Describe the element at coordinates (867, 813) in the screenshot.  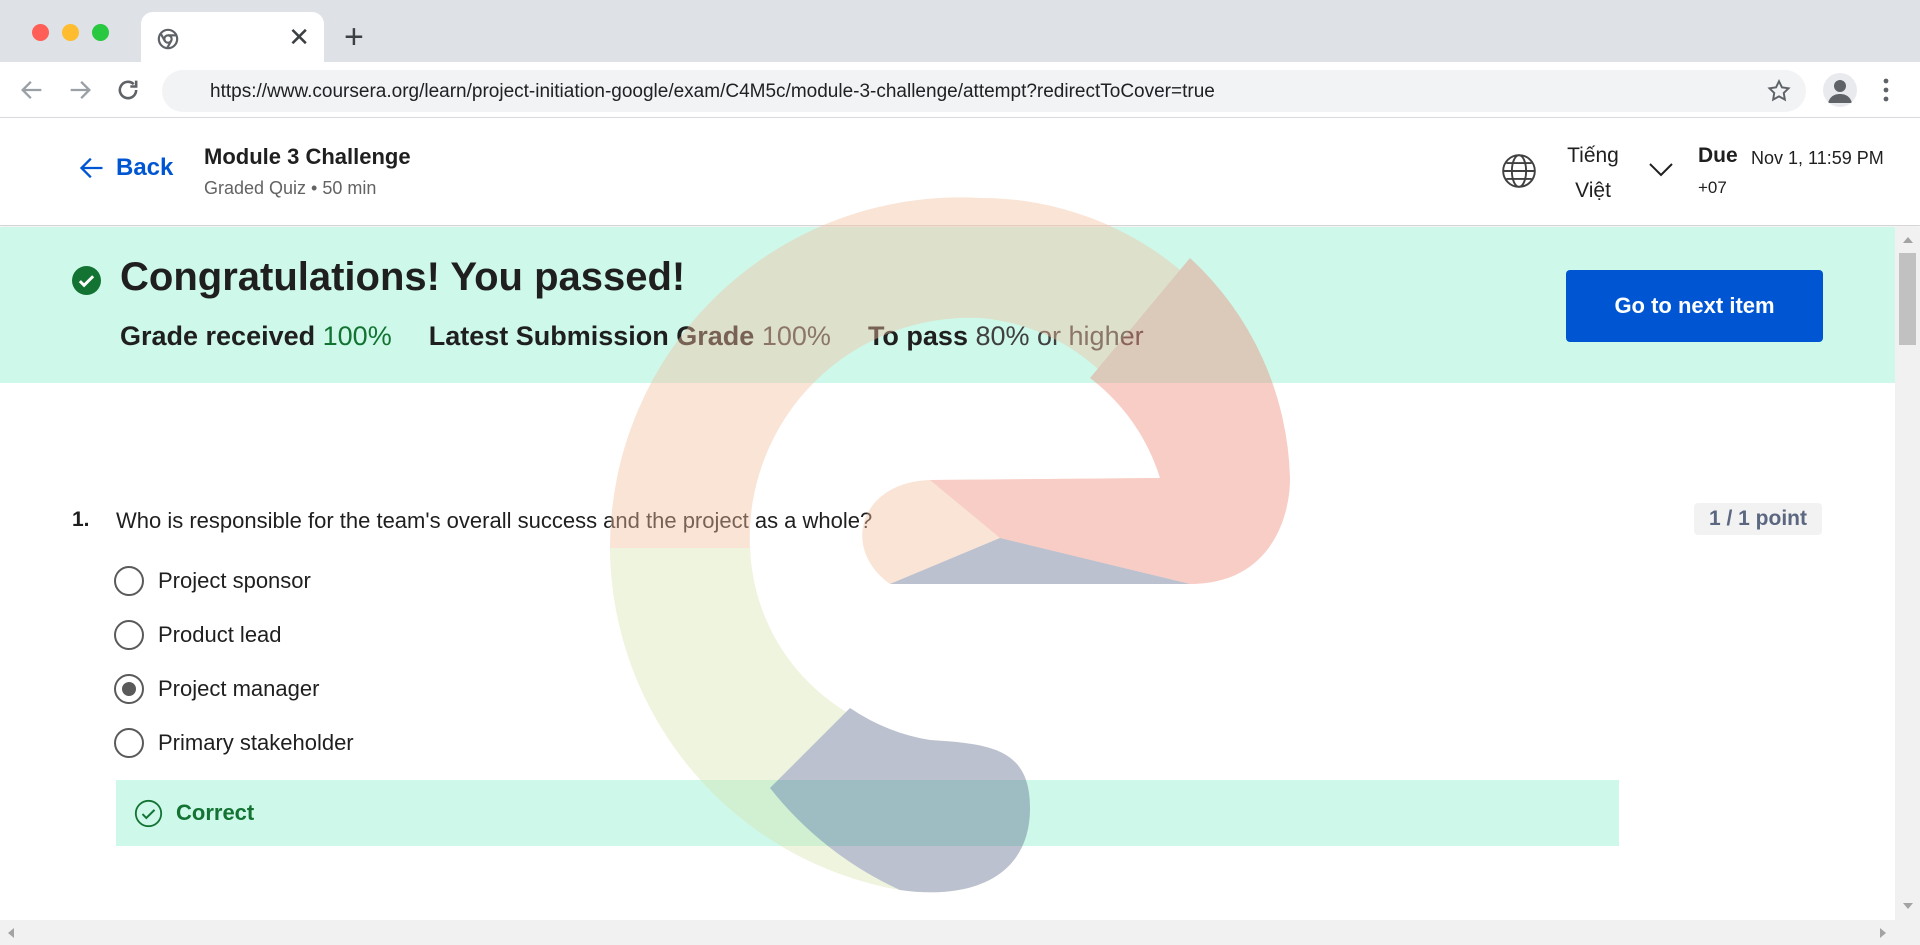
I see `feedback-box: Correct` at that location.